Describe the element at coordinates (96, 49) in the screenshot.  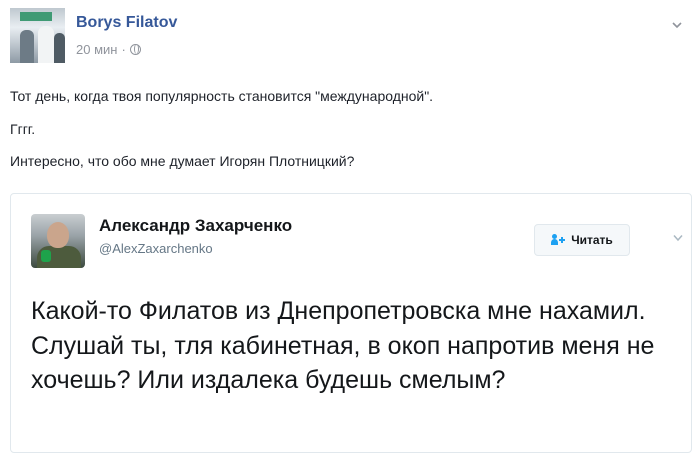
I see `post-timestamp: 20 мин` at that location.